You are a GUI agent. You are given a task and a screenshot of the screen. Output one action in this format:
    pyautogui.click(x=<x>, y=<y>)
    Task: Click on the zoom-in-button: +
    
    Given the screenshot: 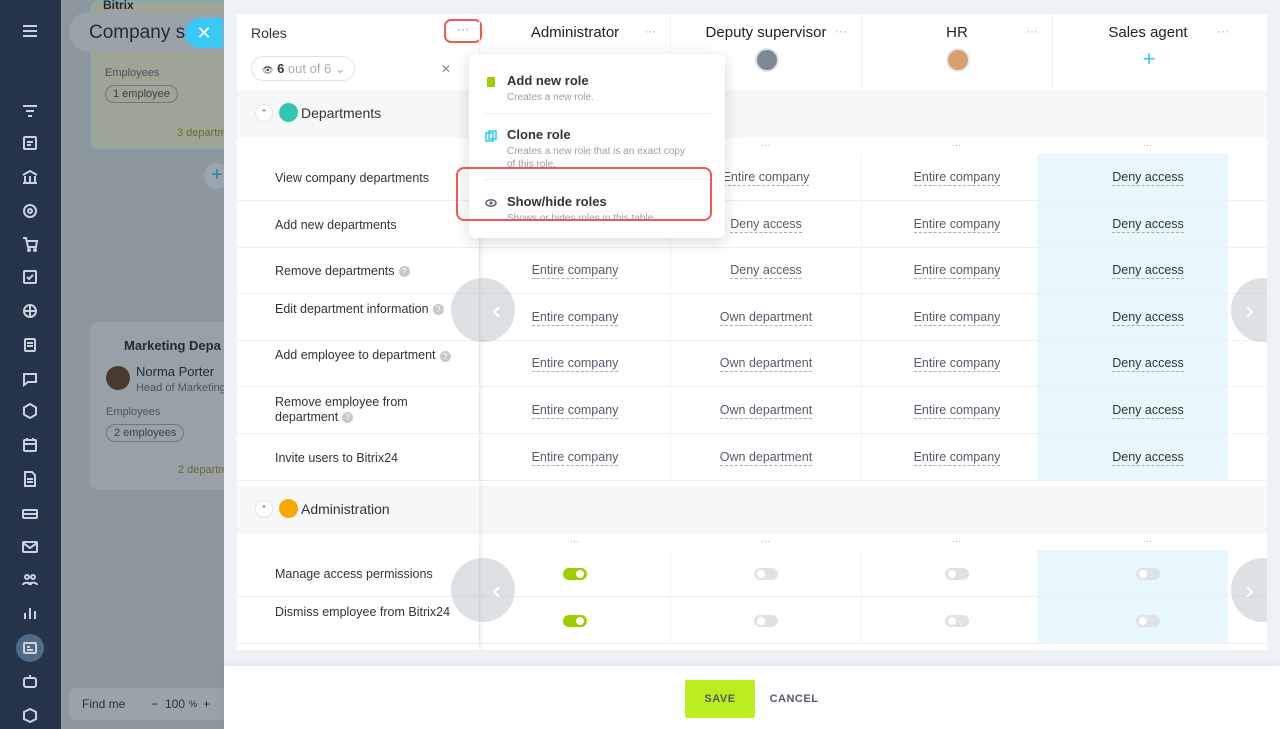 What is the action you would take?
    pyautogui.click(x=206, y=704)
    